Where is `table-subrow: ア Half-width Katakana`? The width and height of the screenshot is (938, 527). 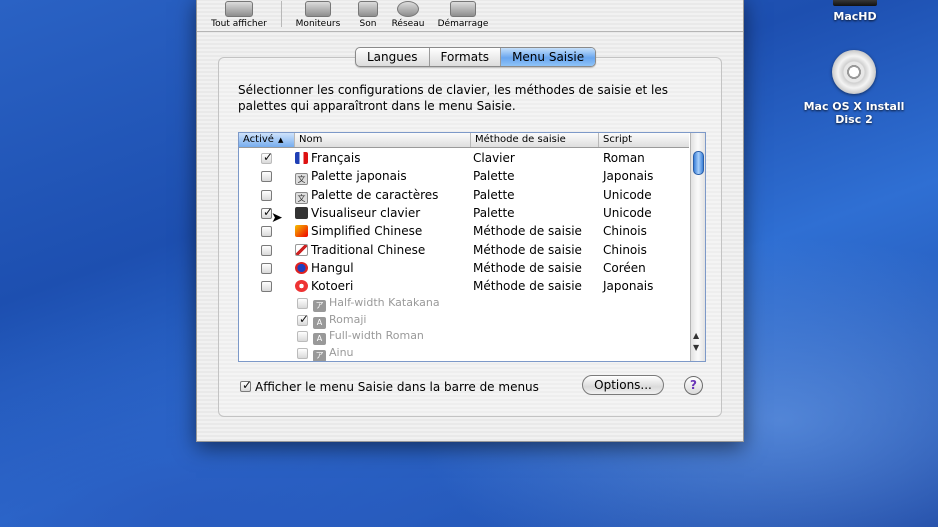 table-subrow: ア Half-width Katakana is located at coordinates (464, 303).